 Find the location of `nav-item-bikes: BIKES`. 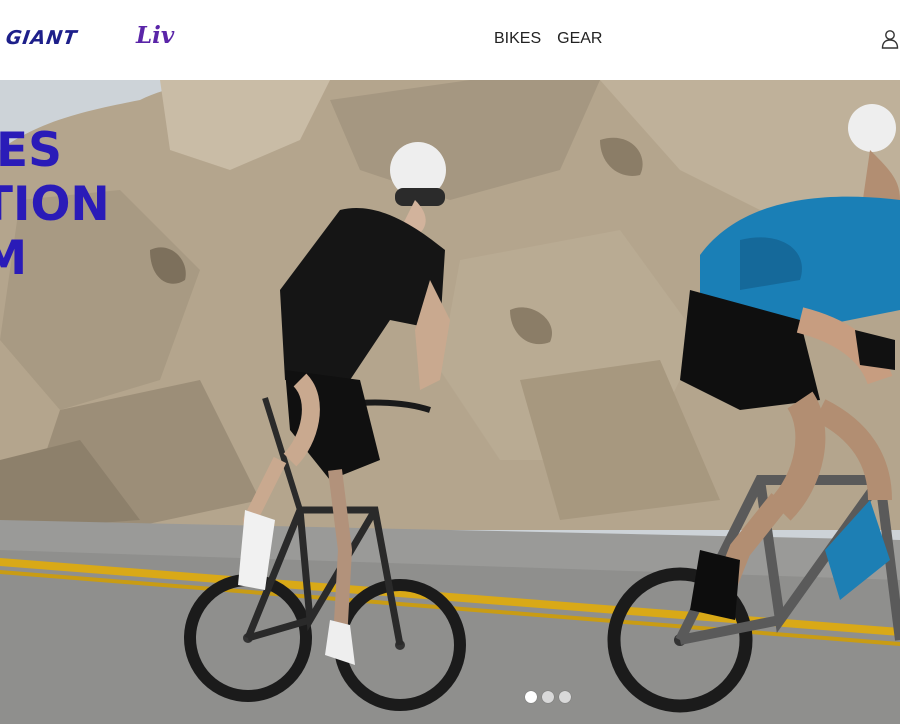

nav-item-bikes: BIKES is located at coordinates (517, 39).